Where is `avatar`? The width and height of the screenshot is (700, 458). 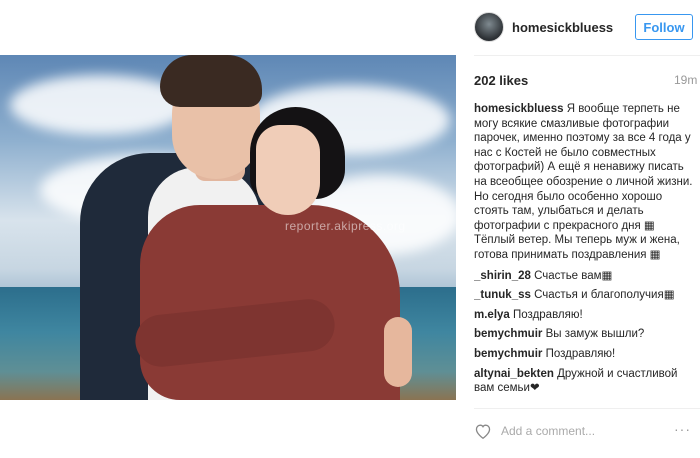 avatar is located at coordinates (489, 27).